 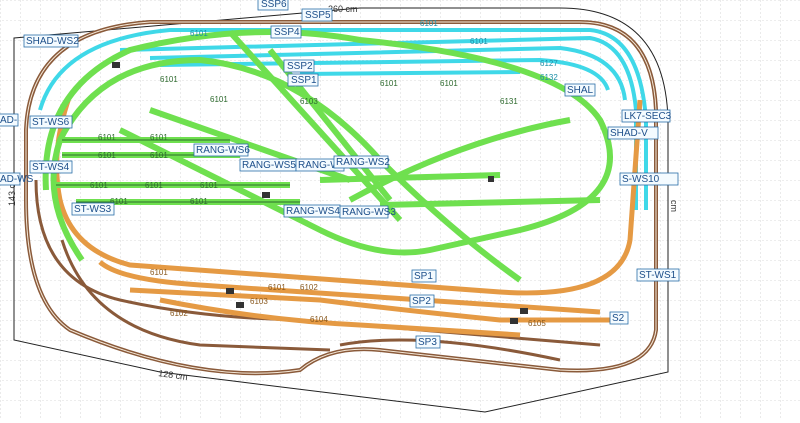 I want to click on svg-text: SSP4, so click(x=287, y=32).